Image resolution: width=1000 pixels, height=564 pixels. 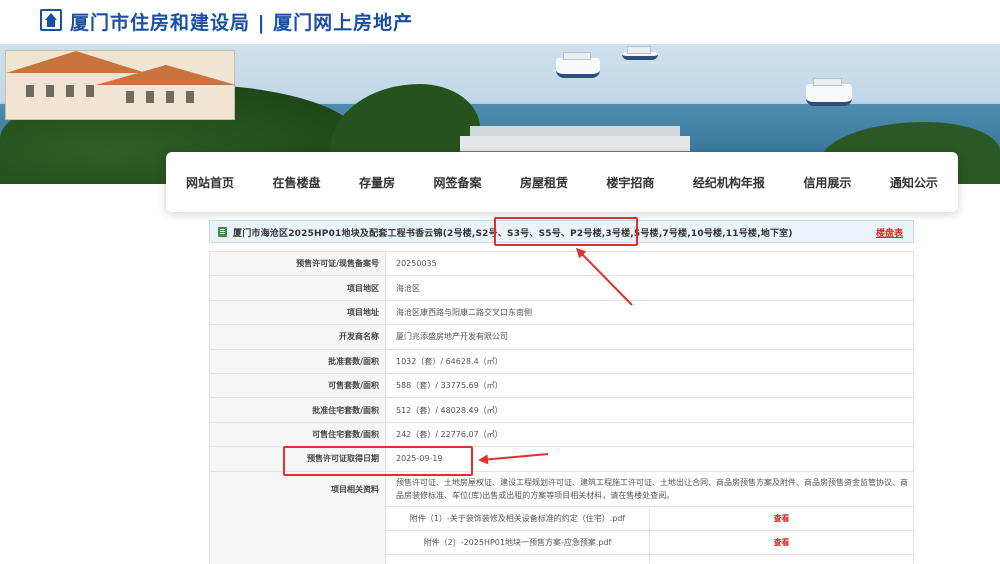 I want to click on building-table-link: 楼盘表, so click(x=889, y=232).